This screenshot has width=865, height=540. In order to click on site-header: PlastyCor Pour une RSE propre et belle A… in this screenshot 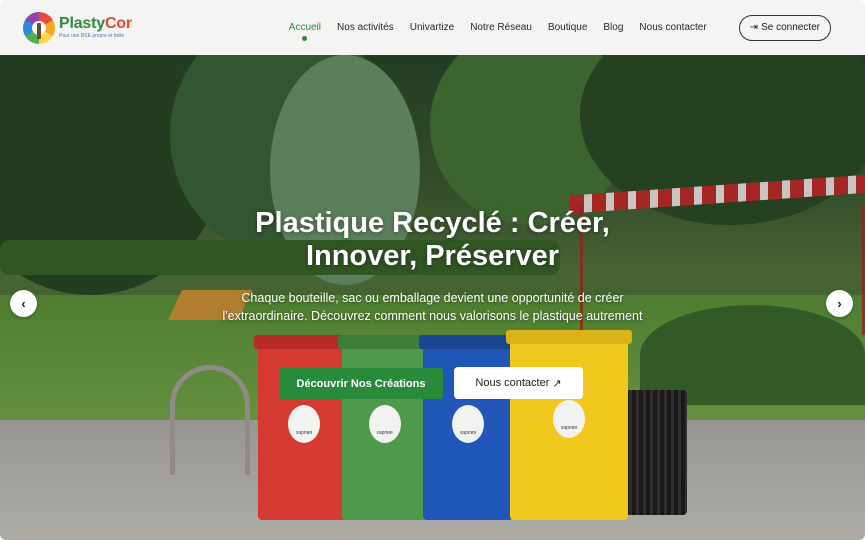, I will do `click(432, 27)`.